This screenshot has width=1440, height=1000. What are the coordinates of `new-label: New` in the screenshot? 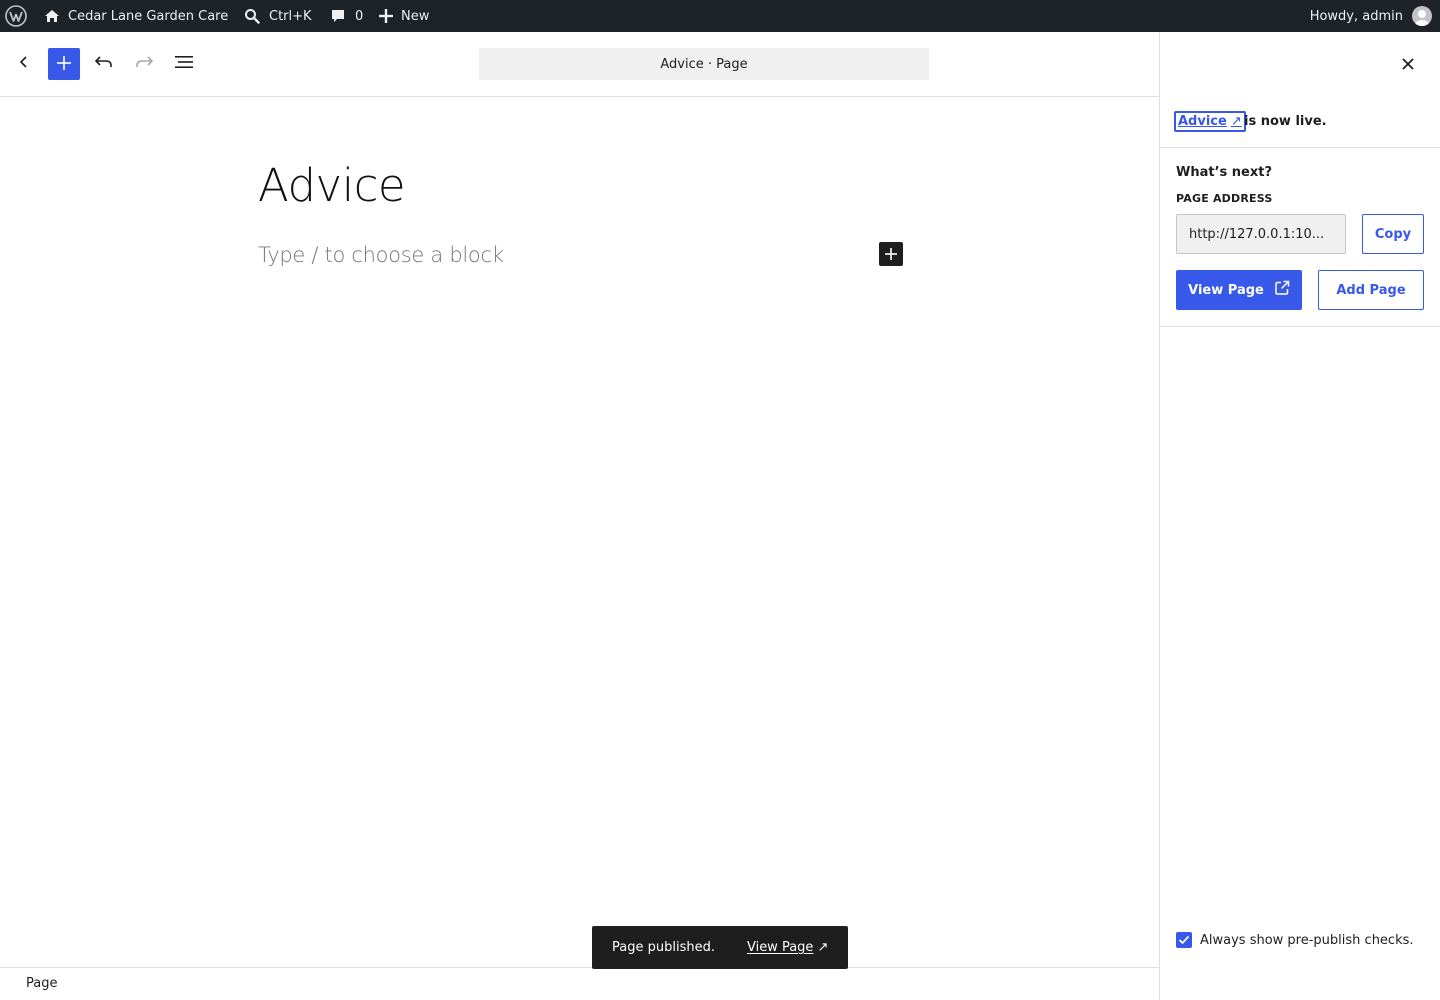 It's located at (415, 16).